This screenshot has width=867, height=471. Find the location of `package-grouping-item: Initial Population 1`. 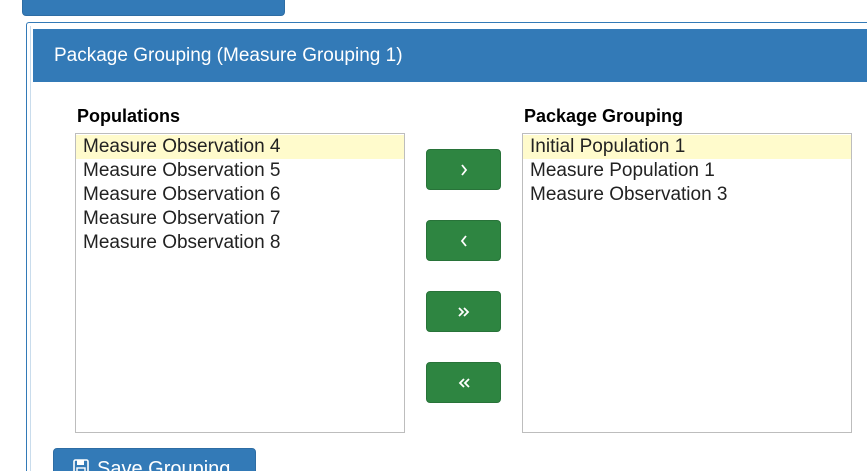

package-grouping-item: Initial Population 1 is located at coordinates (687, 147).